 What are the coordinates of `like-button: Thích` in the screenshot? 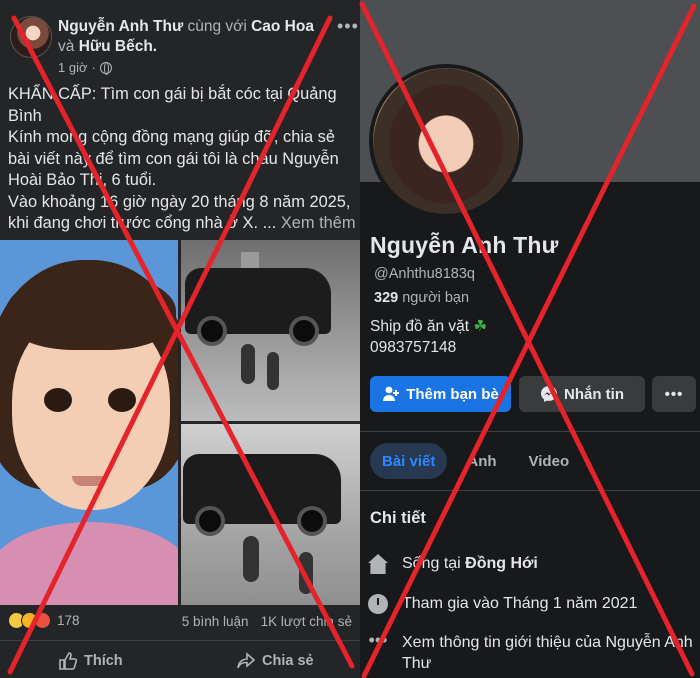 It's located at (90, 661).